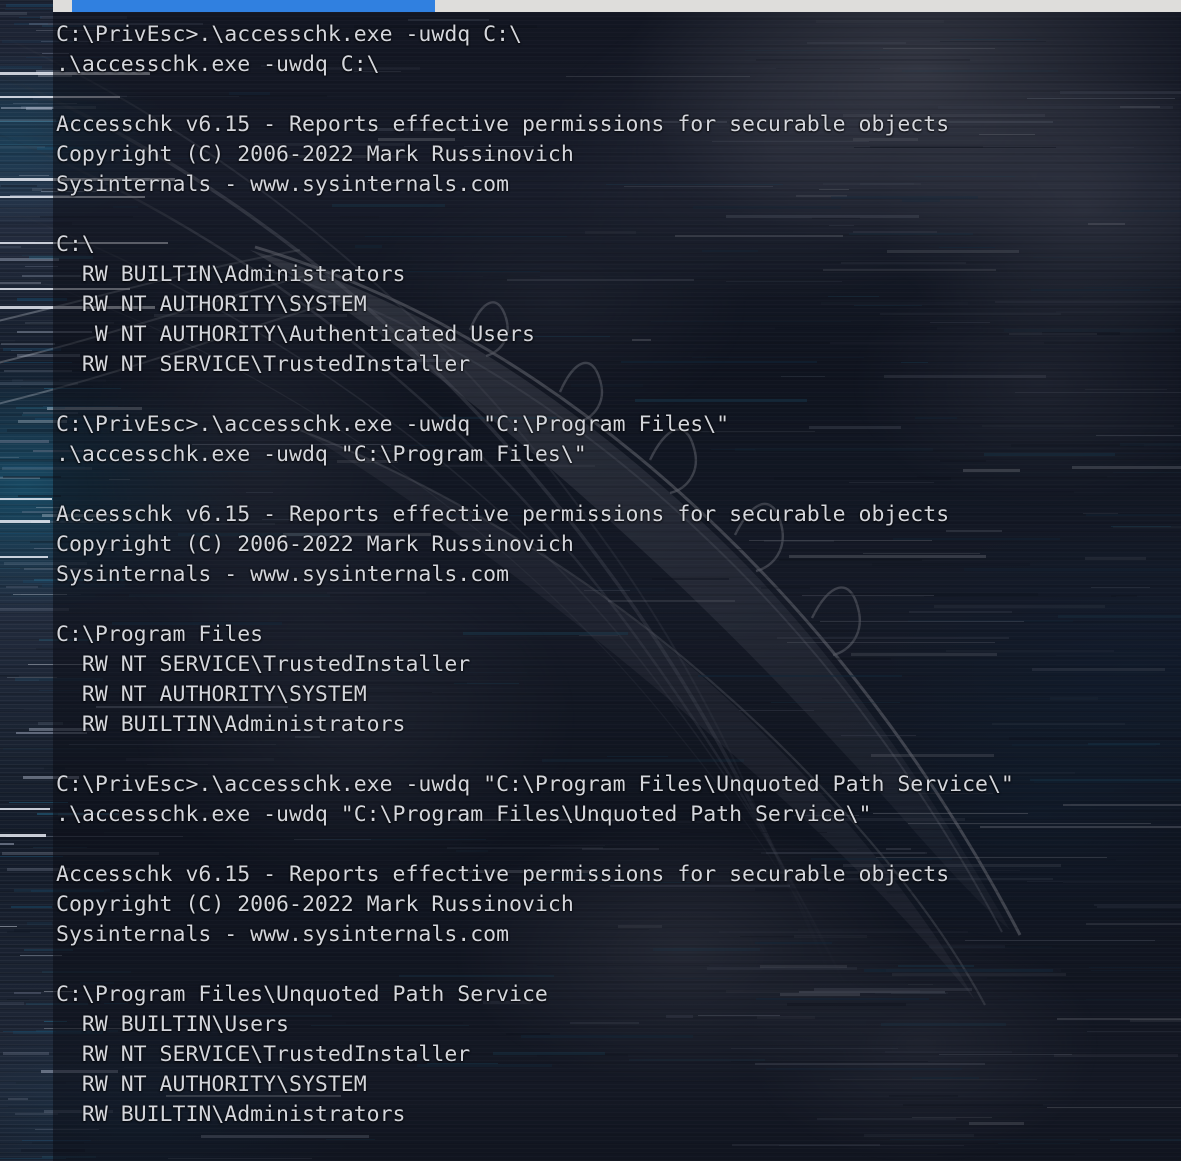  Describe the element at coordinates (218, 64) in the screenshot. I see `console-line: .\accesschk.exe -uwdq C:\` at that location.